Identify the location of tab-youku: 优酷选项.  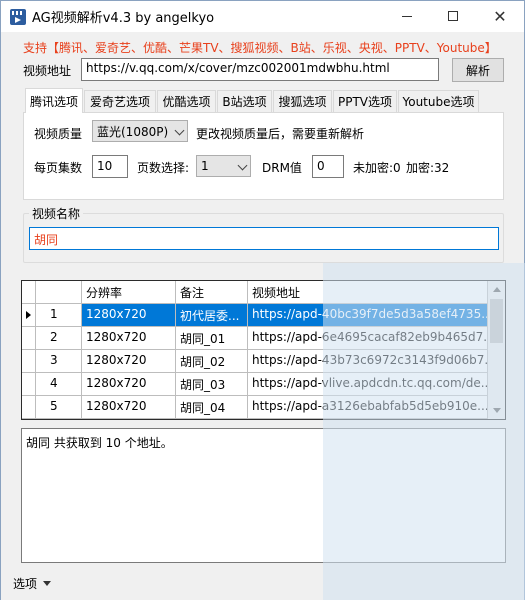
(186, 101).